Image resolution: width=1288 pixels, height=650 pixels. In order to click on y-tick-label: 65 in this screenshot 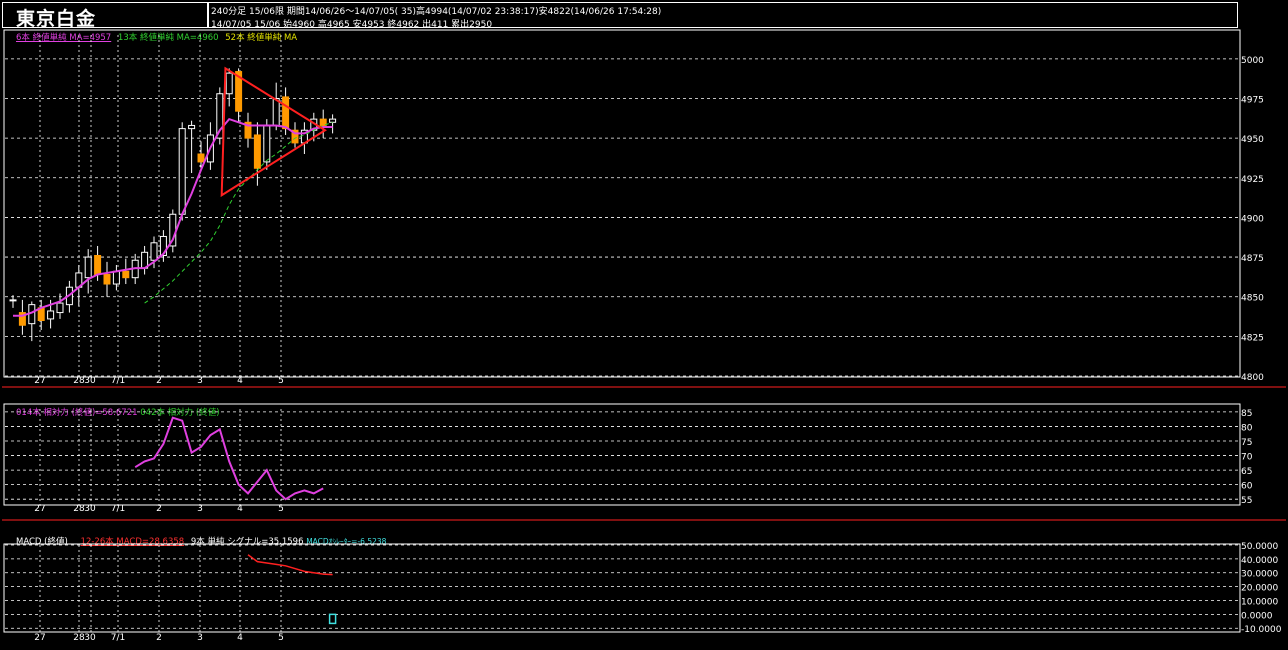, I will do `click(1246, 472)`.